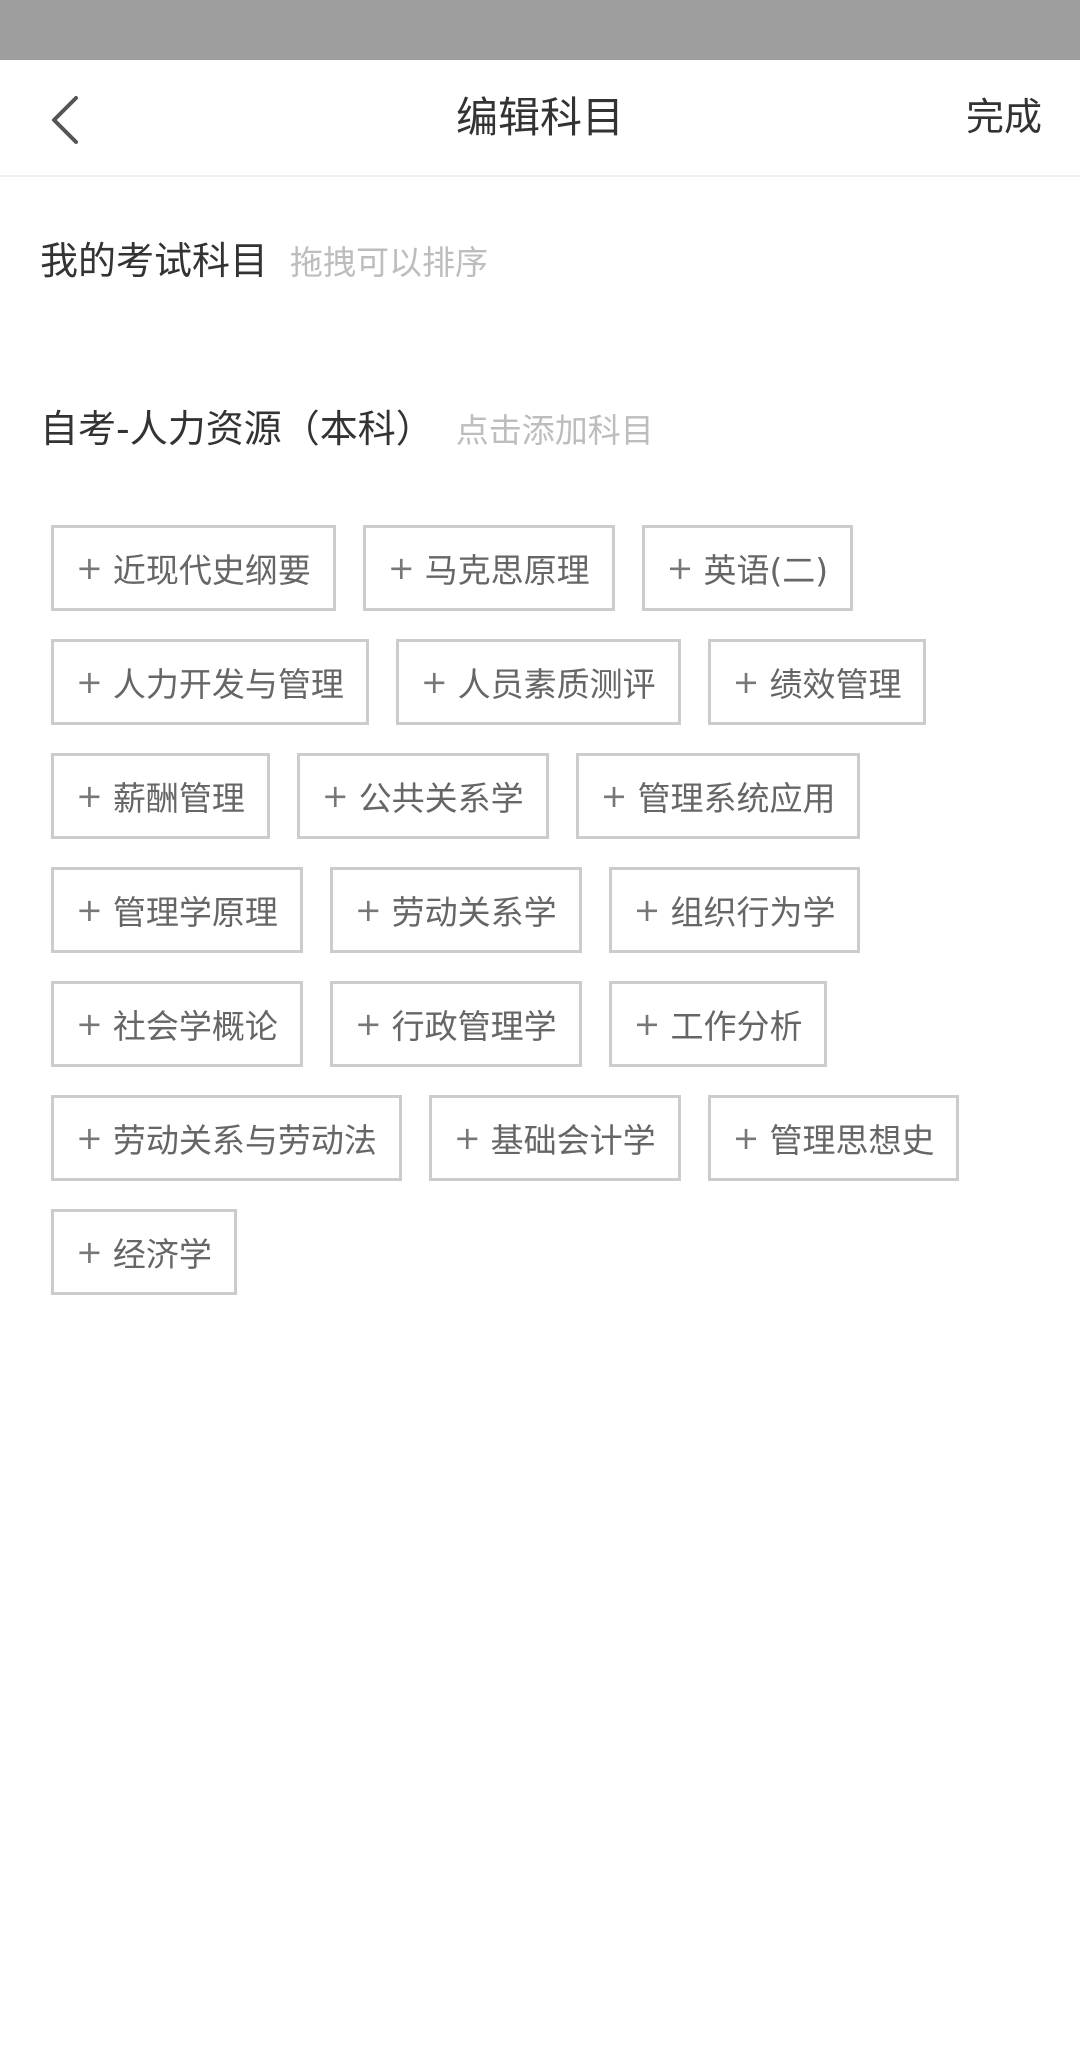 The height and width of the screenshot is (2060, 1080). I want to click on subject-label: 行政管理学, so click(474, 1026).